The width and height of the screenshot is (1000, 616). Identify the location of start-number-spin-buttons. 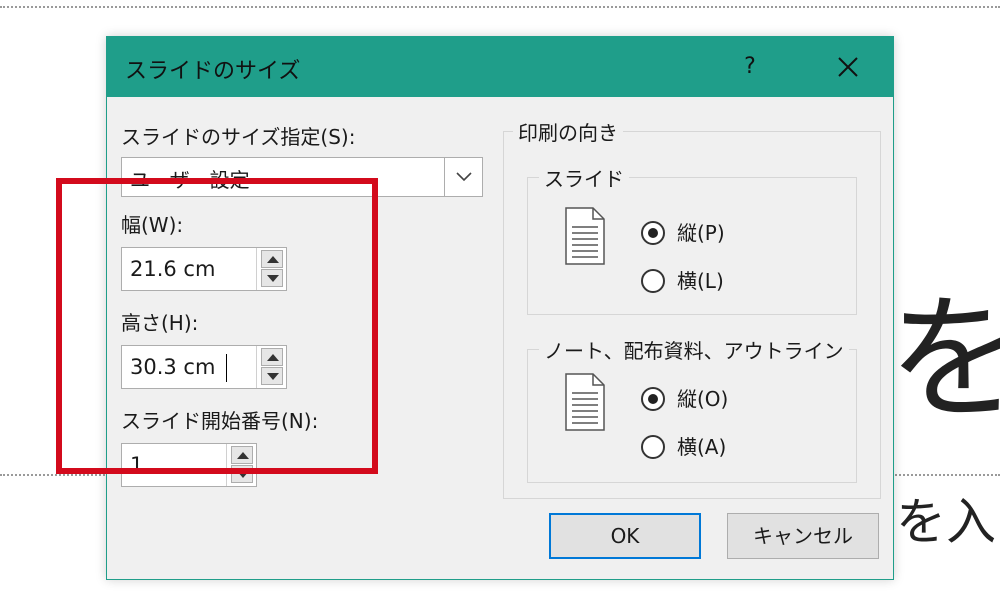
(241, 465).